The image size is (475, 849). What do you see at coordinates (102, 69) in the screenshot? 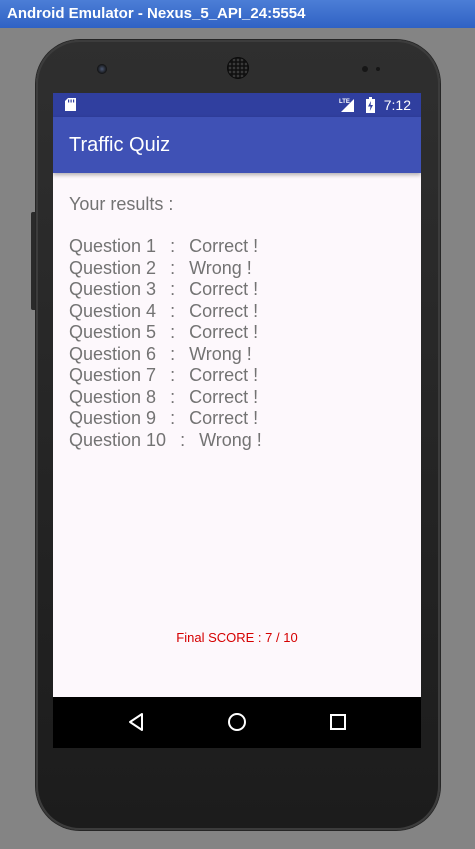
I see `front-camera` at bounding box center [102, 69].